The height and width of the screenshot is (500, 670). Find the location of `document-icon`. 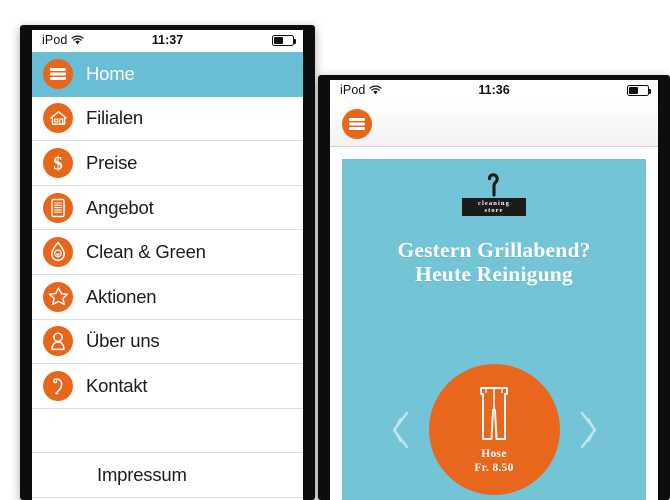

document-icon is located at coordinates (58, 207).